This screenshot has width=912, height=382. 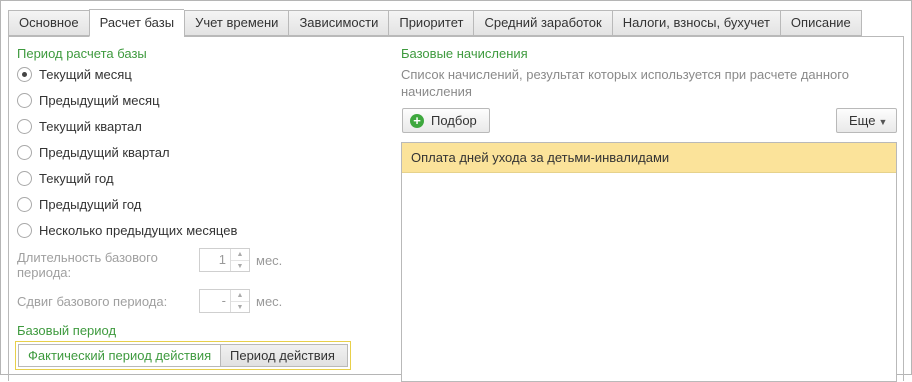 What do you see at coordinates (269, 301) in the screenshot?
I see `shift-unit: мес.` at bounding box center [269, 301].